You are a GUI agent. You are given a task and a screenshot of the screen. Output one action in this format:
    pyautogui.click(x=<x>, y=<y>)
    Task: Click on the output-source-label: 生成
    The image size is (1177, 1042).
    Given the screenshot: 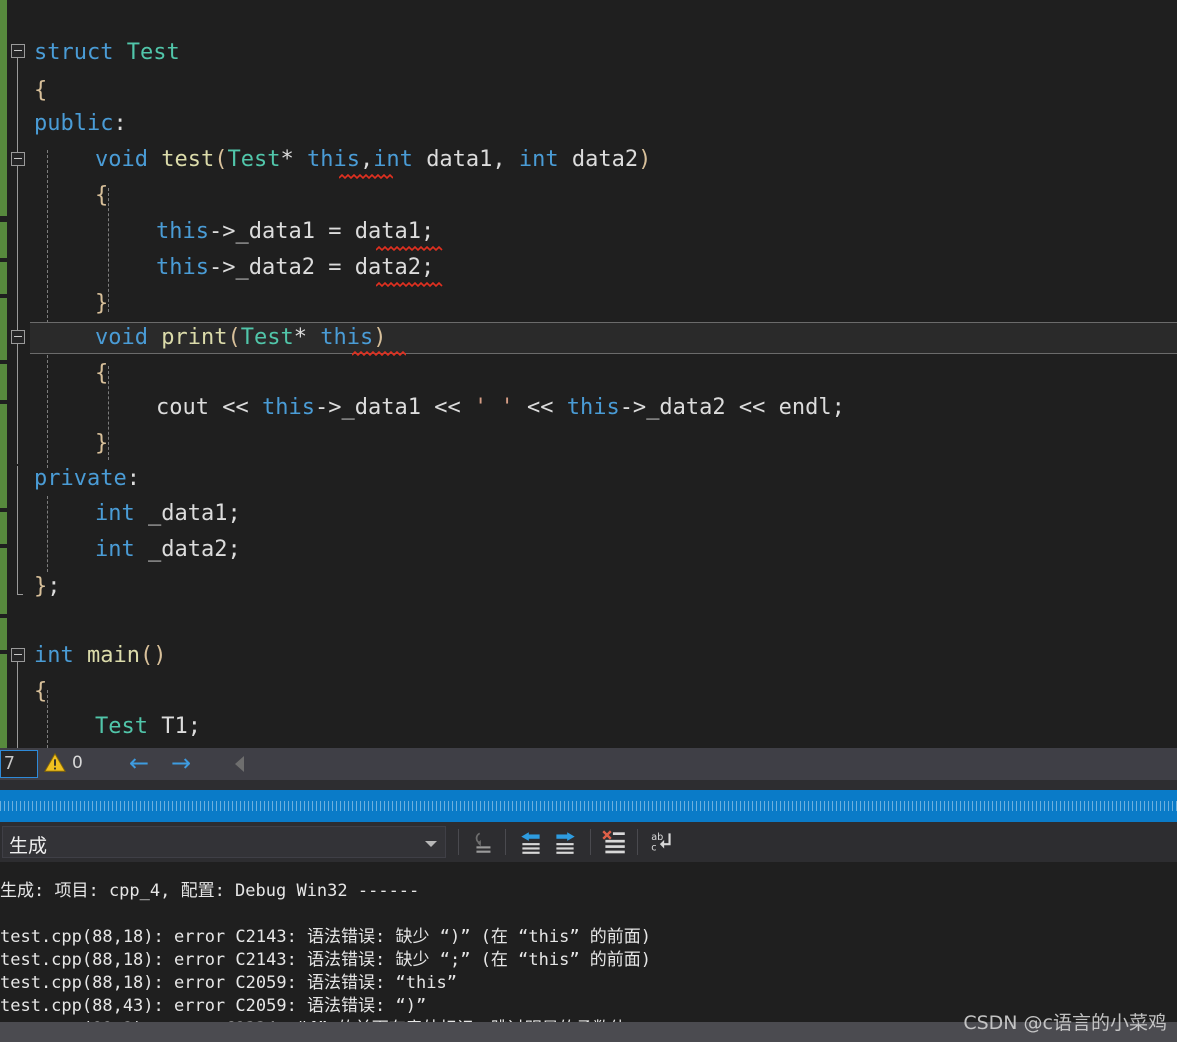 What is the action you would take?
    pyautogui.click(x=28, y=846)
    